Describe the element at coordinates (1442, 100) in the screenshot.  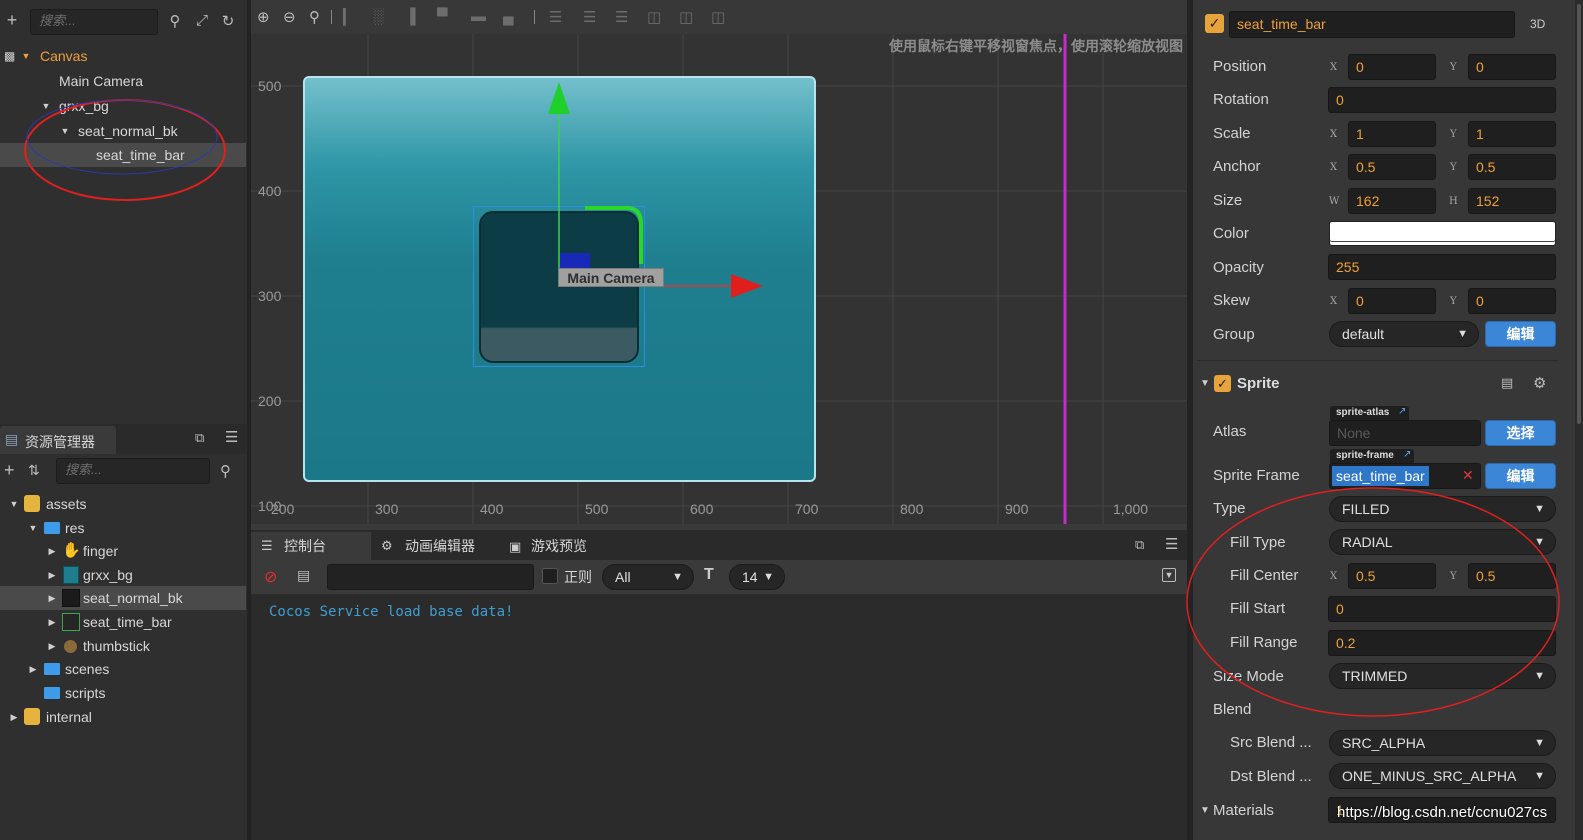
I see `rotation-input: 0` at that location.